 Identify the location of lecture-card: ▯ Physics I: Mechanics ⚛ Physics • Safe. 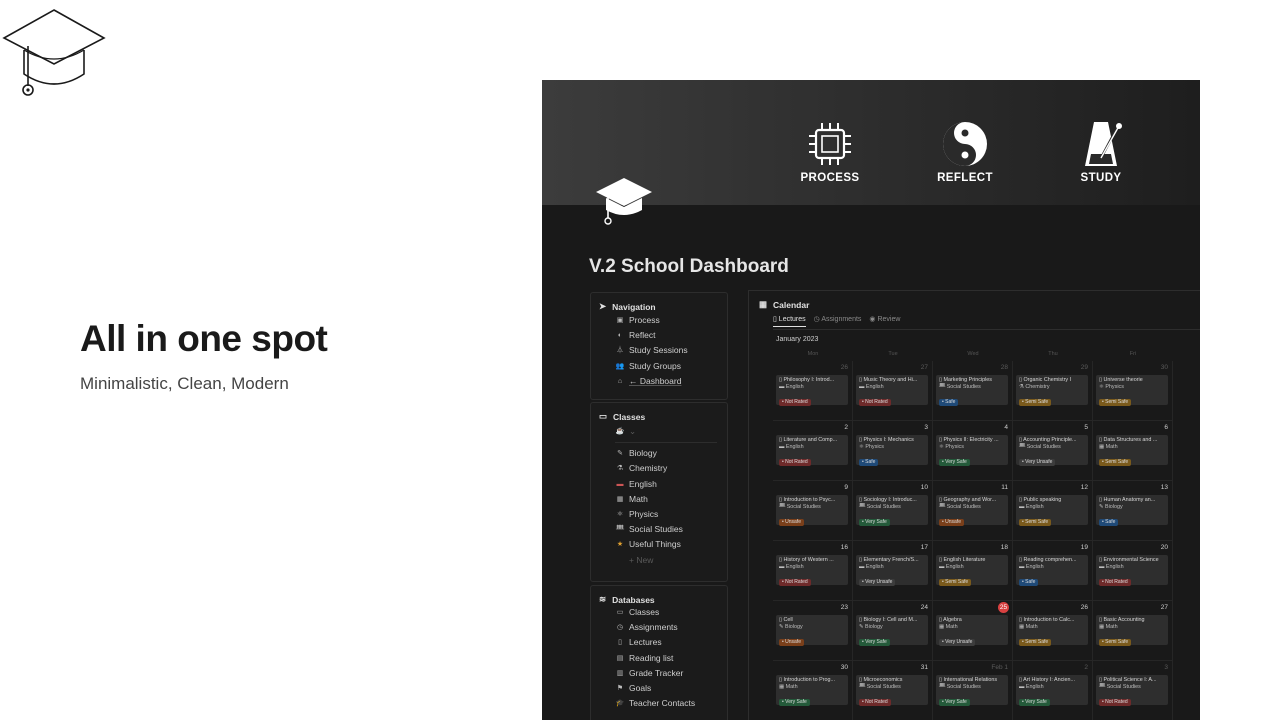
(892, 450).